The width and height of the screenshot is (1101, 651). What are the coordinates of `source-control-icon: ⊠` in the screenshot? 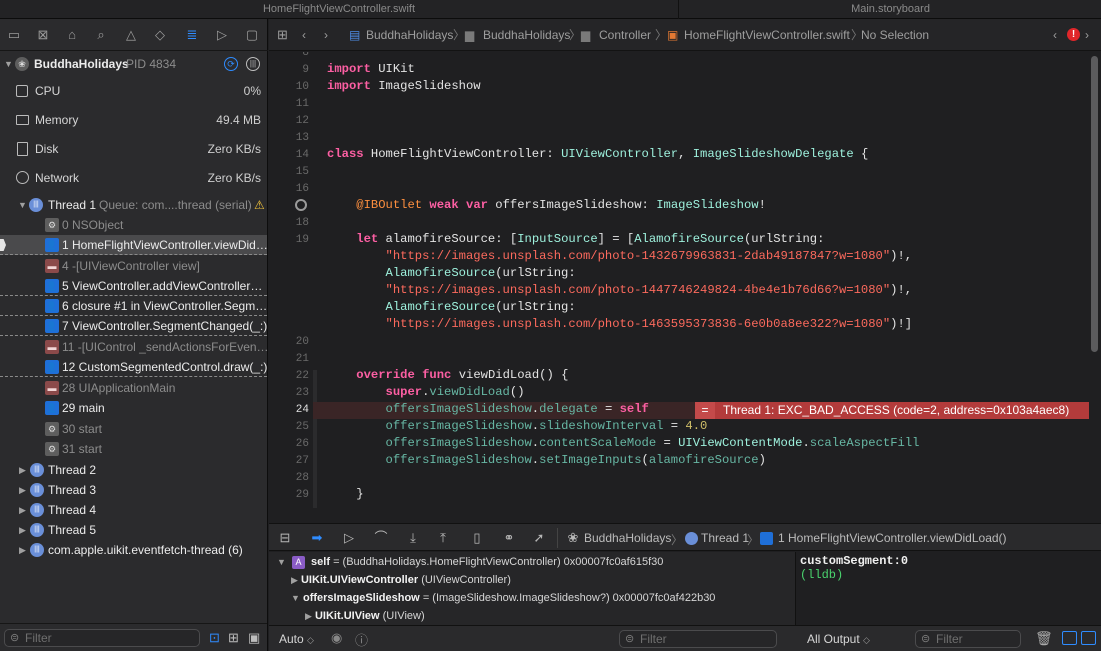 It's located at (43, 35).